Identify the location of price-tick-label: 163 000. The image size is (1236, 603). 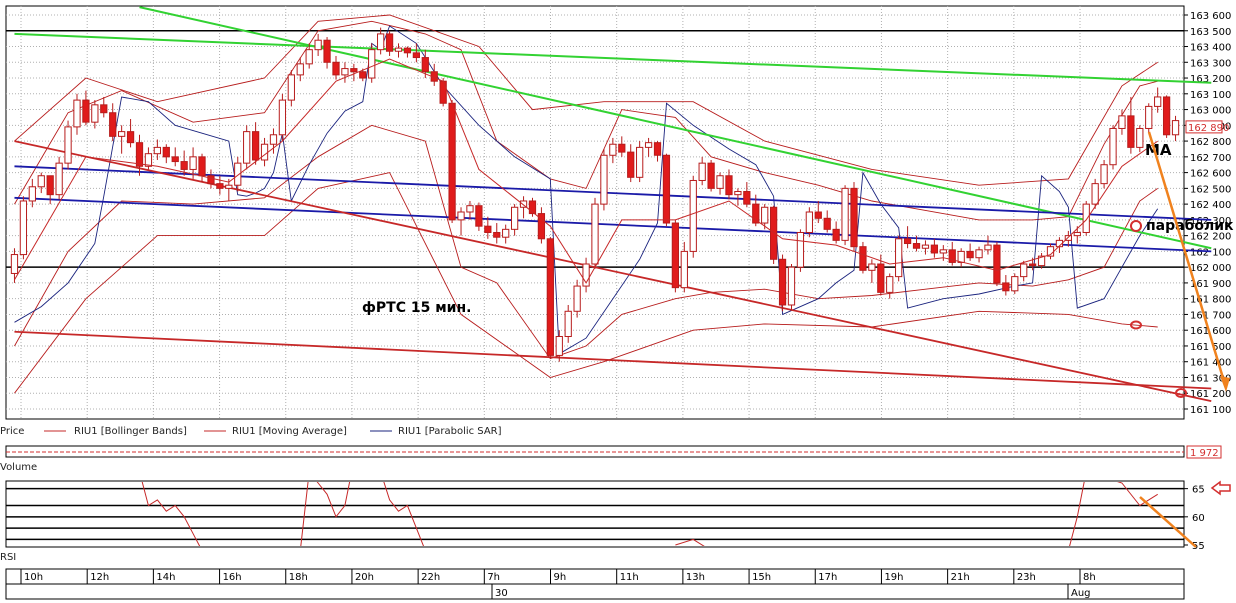
(1210, 111).